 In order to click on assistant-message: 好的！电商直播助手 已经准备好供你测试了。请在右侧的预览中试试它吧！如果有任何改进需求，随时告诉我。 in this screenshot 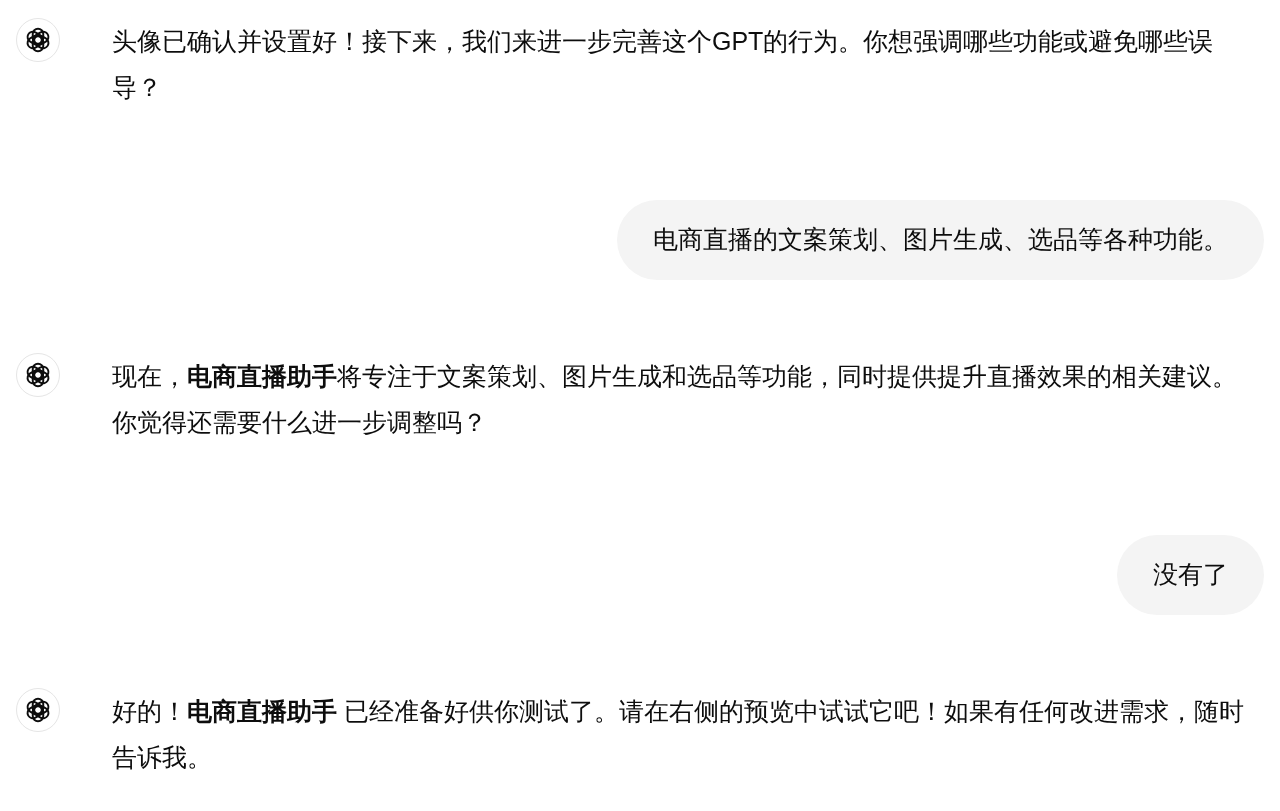, I will do `click(678, 734)`.